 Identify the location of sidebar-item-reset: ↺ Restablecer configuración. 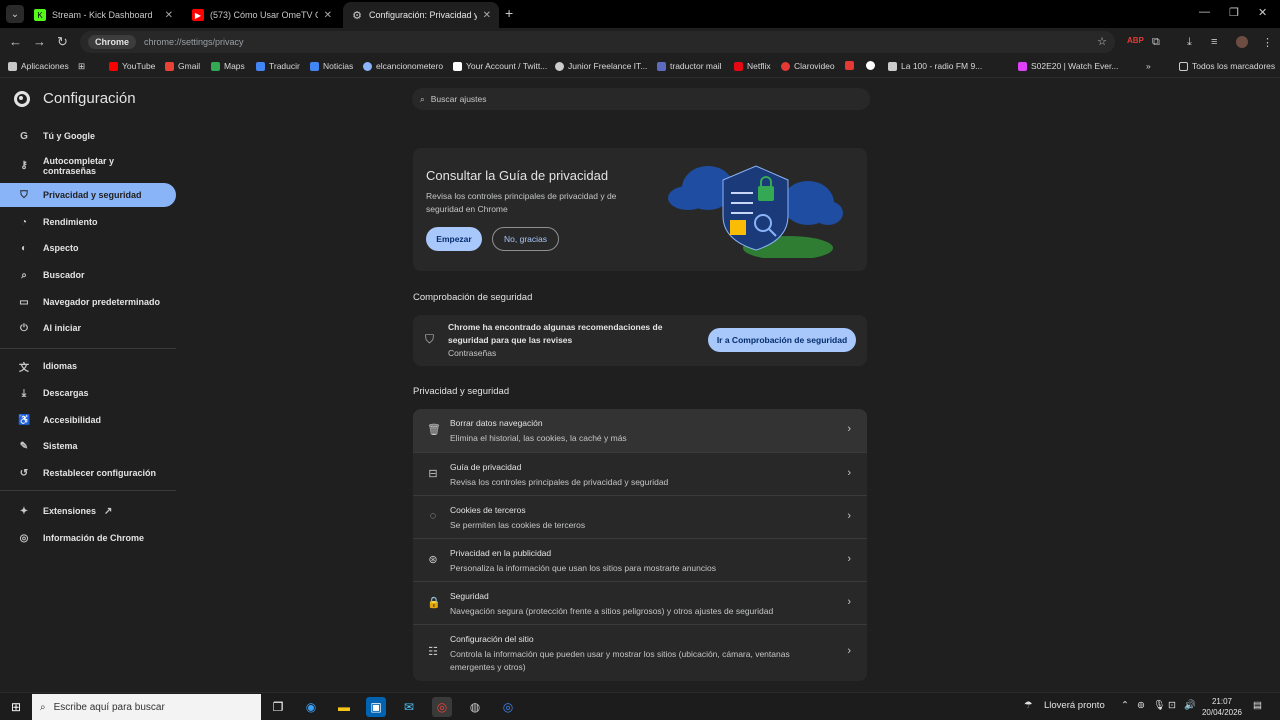
(88, 473).